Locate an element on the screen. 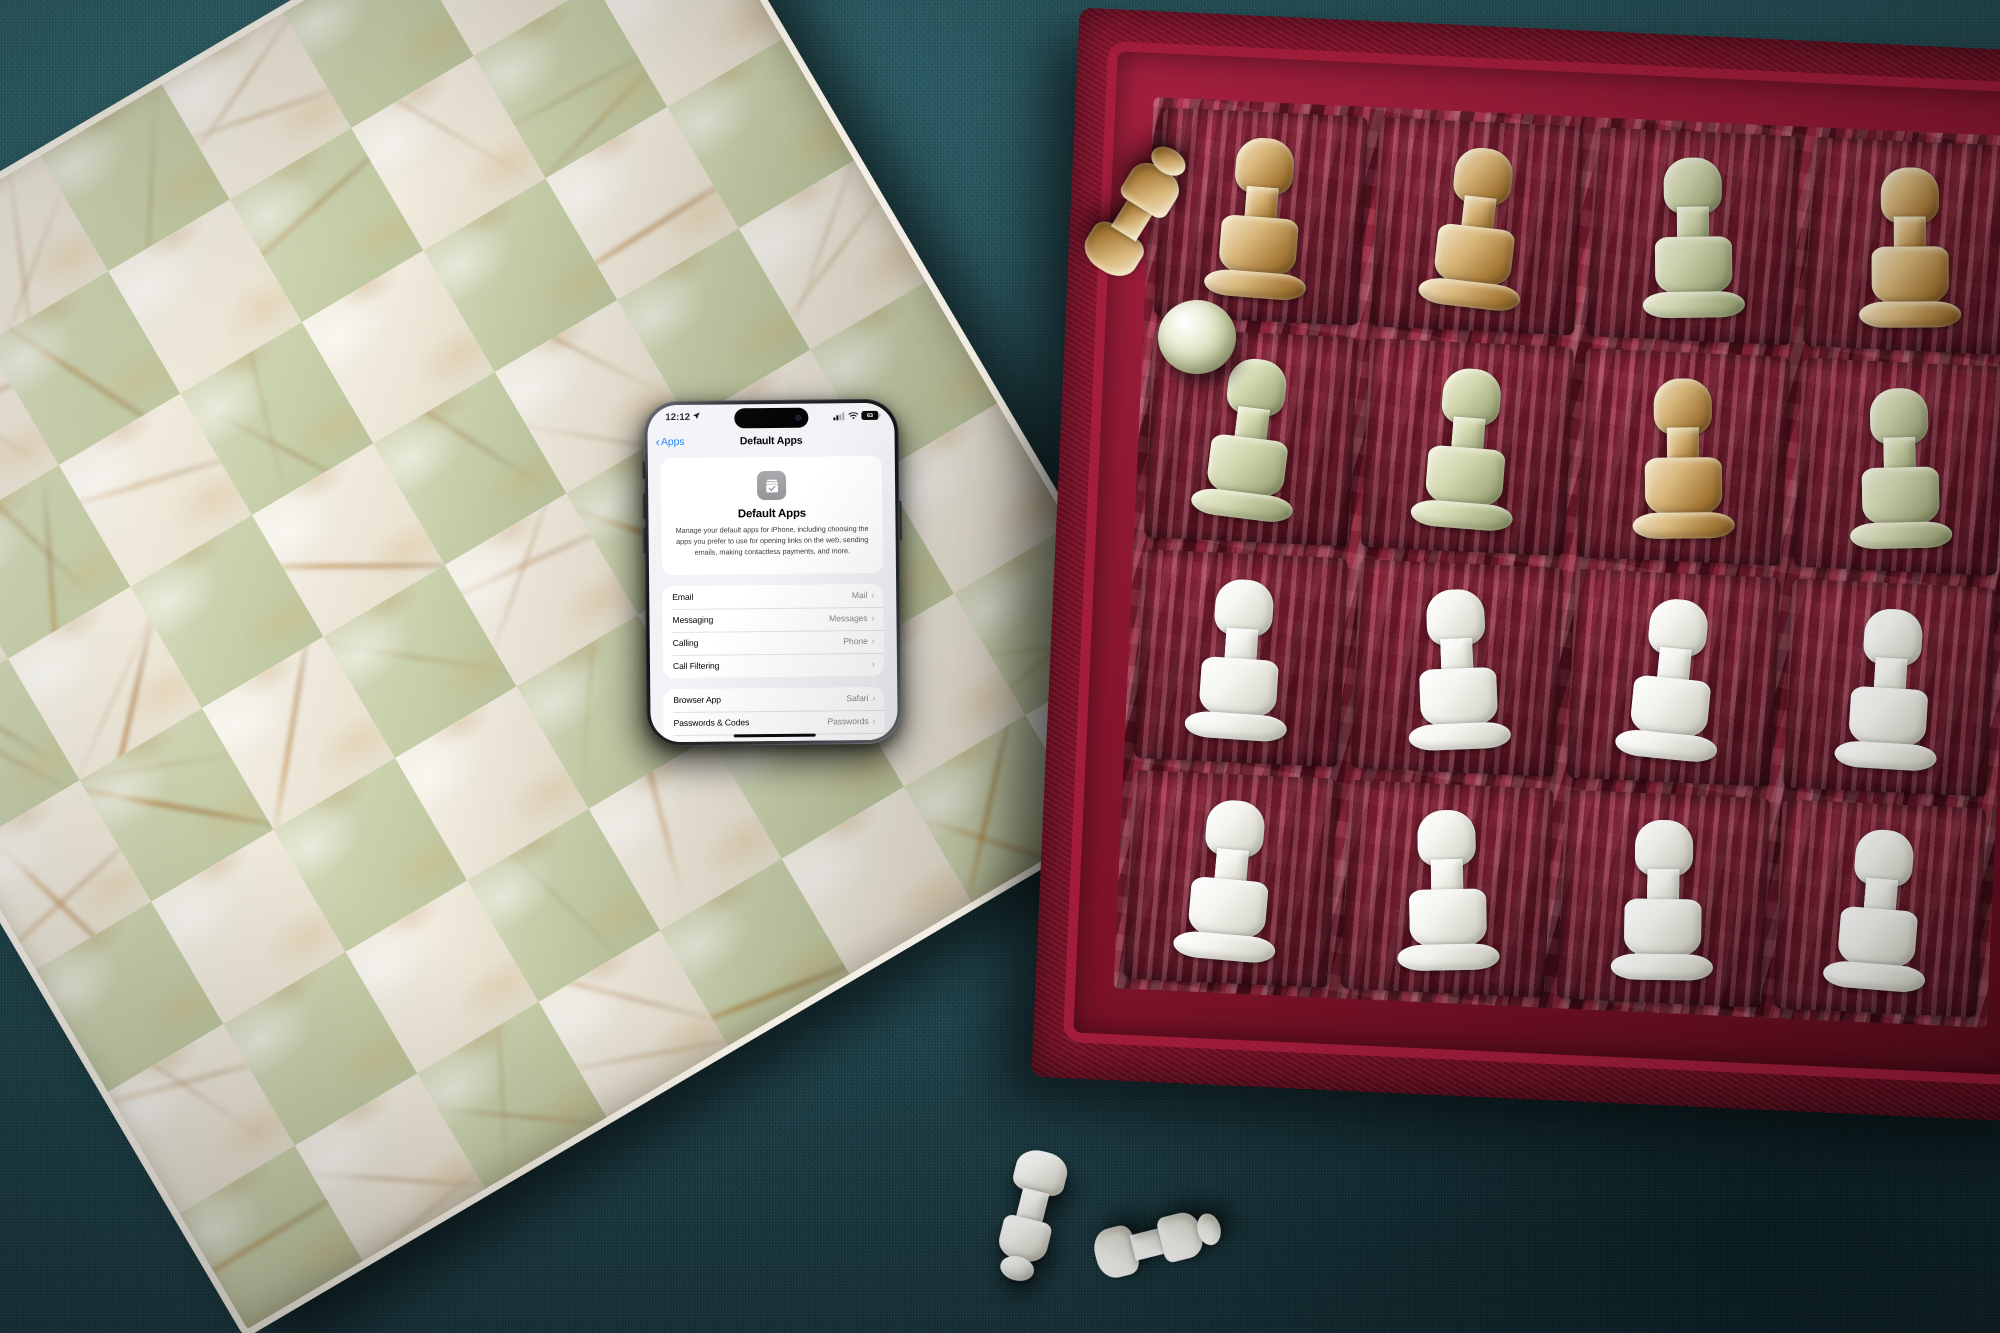  settings-row-label: Keyboards is located at coordinates (694, 741).